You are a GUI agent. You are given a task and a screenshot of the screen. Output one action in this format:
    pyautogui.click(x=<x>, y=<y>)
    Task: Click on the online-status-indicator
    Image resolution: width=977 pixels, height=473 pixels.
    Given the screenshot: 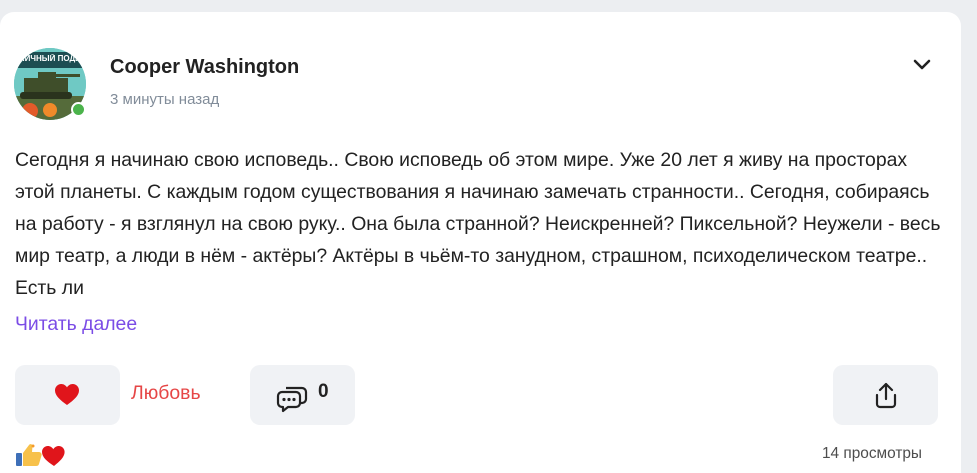 What is the action you would take?
    pyautogui.click(x=78, y=109)
    